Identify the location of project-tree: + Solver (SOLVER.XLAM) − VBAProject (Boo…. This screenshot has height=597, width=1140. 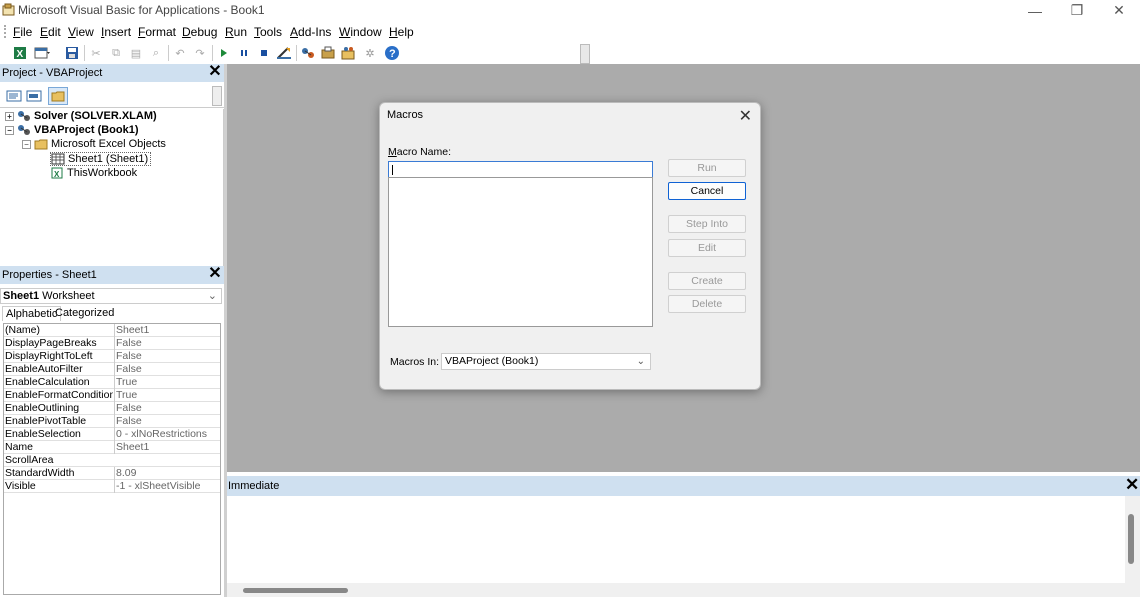
(112, 187).